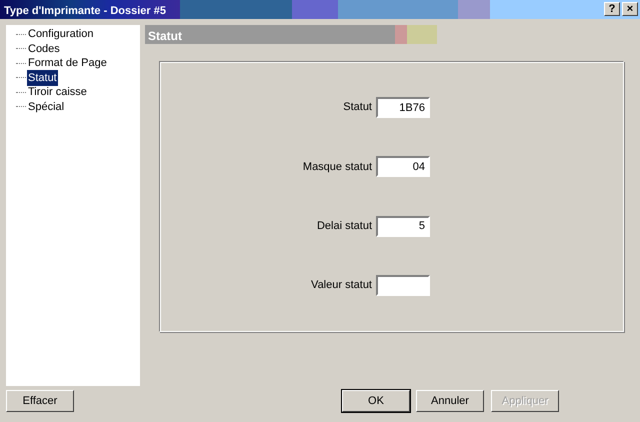 The image size is (640, 422). Describe the element at coordinates (403, 107) in the screenshot. I see `input-field: 1B76` at that location.